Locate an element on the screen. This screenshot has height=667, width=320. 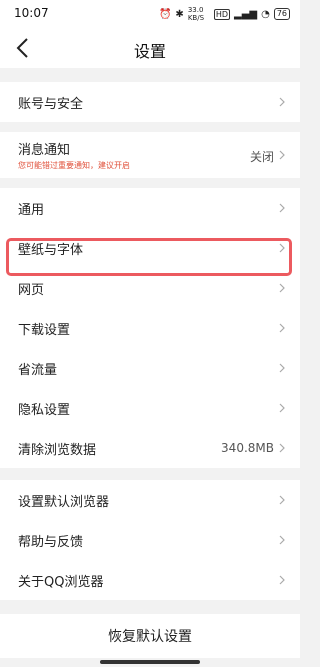
privacy-settings-label: 隐私设置 is located at coordinates (44, 410).